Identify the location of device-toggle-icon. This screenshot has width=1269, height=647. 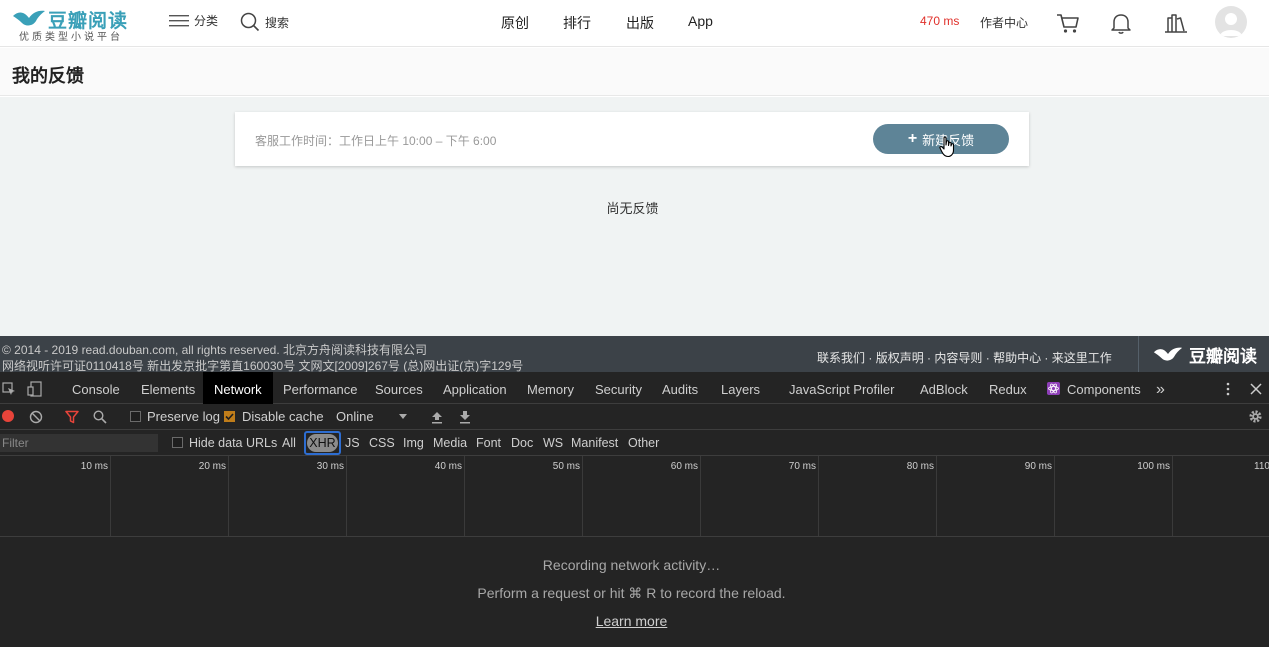
(35, 389).